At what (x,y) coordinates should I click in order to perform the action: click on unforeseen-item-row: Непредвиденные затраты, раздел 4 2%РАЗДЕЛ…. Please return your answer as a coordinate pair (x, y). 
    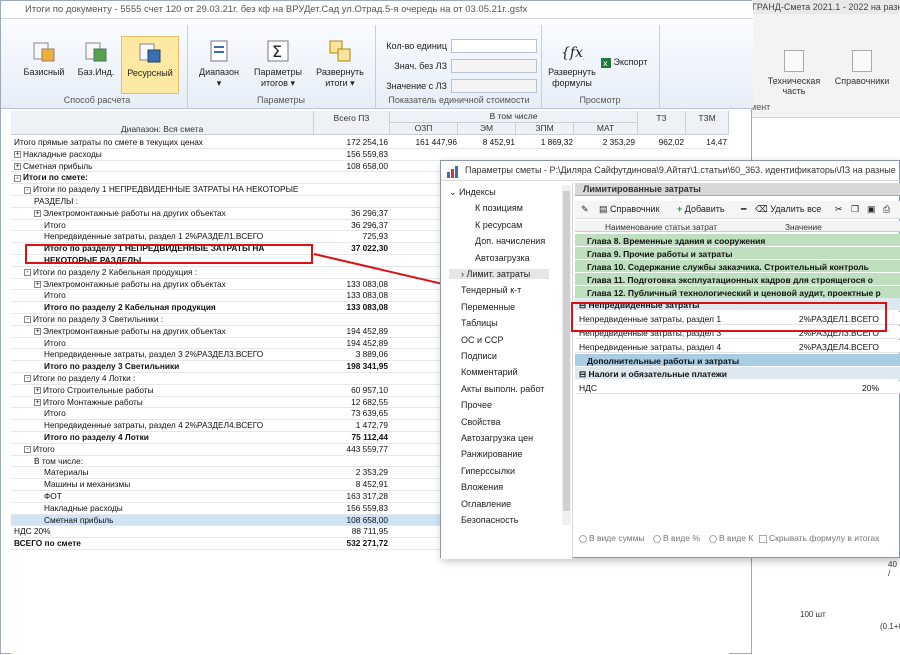
    Looking at the image, I should click on (737, 346).